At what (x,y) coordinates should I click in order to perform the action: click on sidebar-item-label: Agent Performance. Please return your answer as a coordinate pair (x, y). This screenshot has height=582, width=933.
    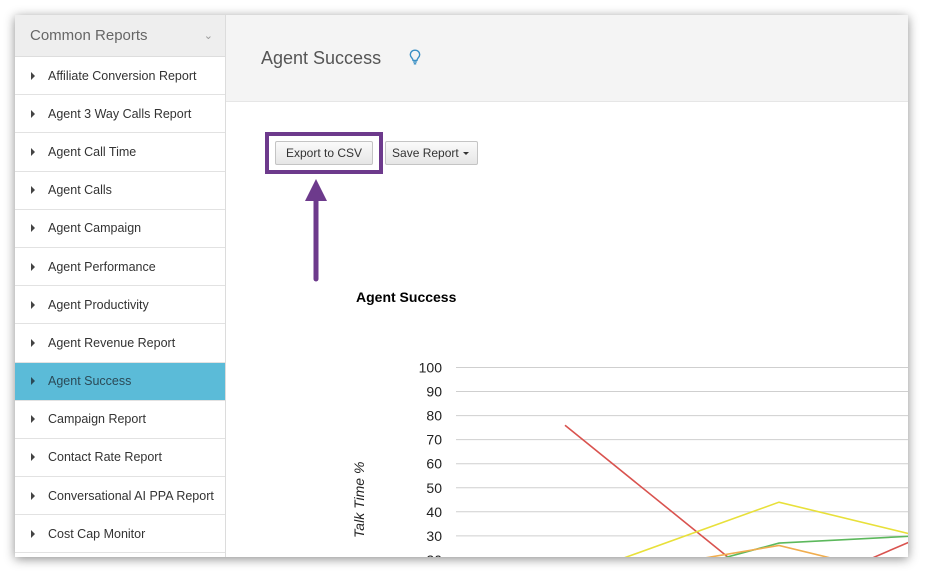
    Looking at the image, I should click on (102, 266).